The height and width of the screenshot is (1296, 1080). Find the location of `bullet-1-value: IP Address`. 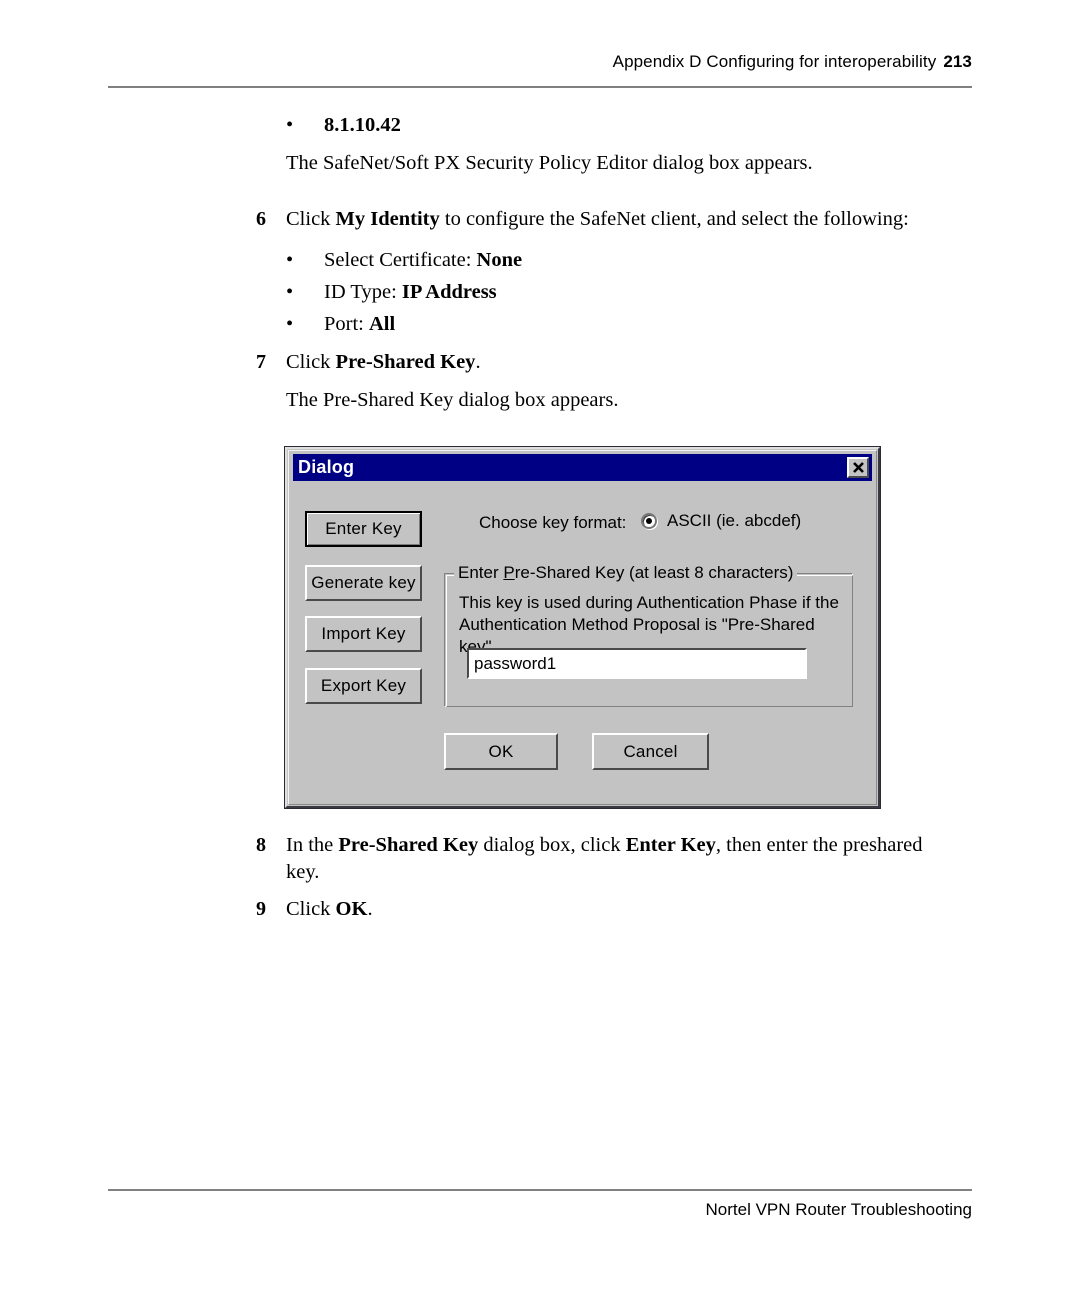

bullet-1-value: IP Address is located at coordinates (449, 292).